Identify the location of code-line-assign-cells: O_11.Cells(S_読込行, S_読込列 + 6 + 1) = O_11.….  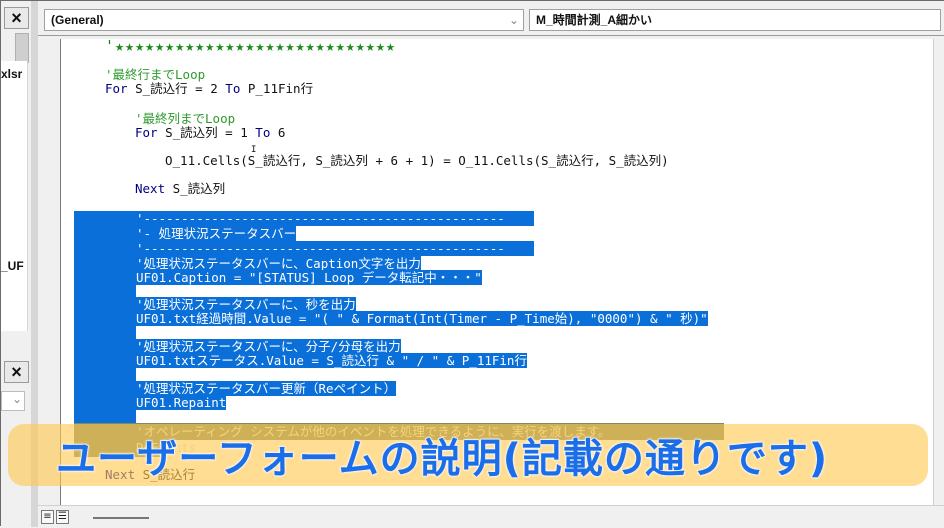
(417, 160).